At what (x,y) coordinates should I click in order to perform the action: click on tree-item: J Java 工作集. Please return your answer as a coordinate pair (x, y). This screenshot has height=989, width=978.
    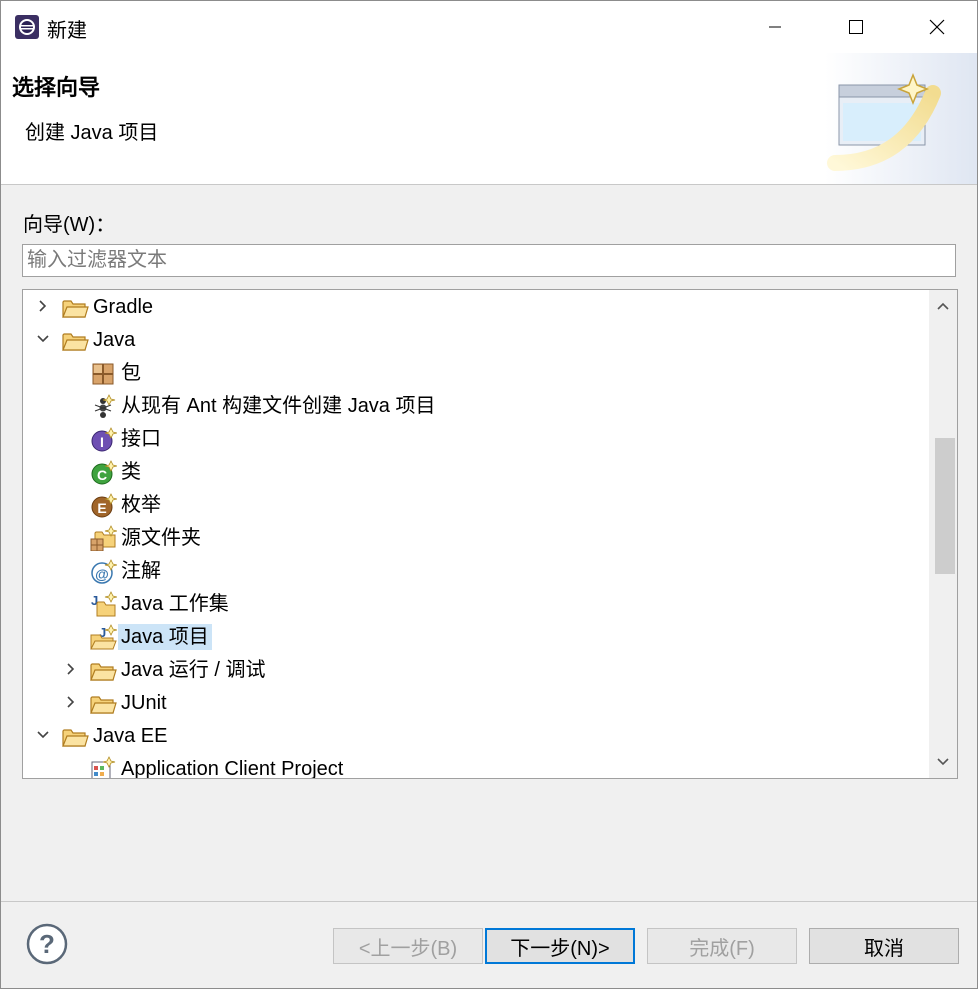
    Looking at the image, I should click on (476, 603).